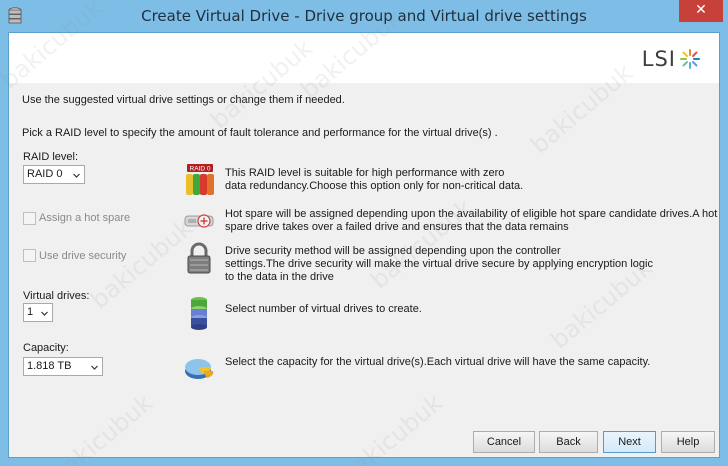 The image size is (728, 466). What do you see at coordinates (629, 442) in the screenshot?
I see `next-button: Next` at bounding box center [629, 442].